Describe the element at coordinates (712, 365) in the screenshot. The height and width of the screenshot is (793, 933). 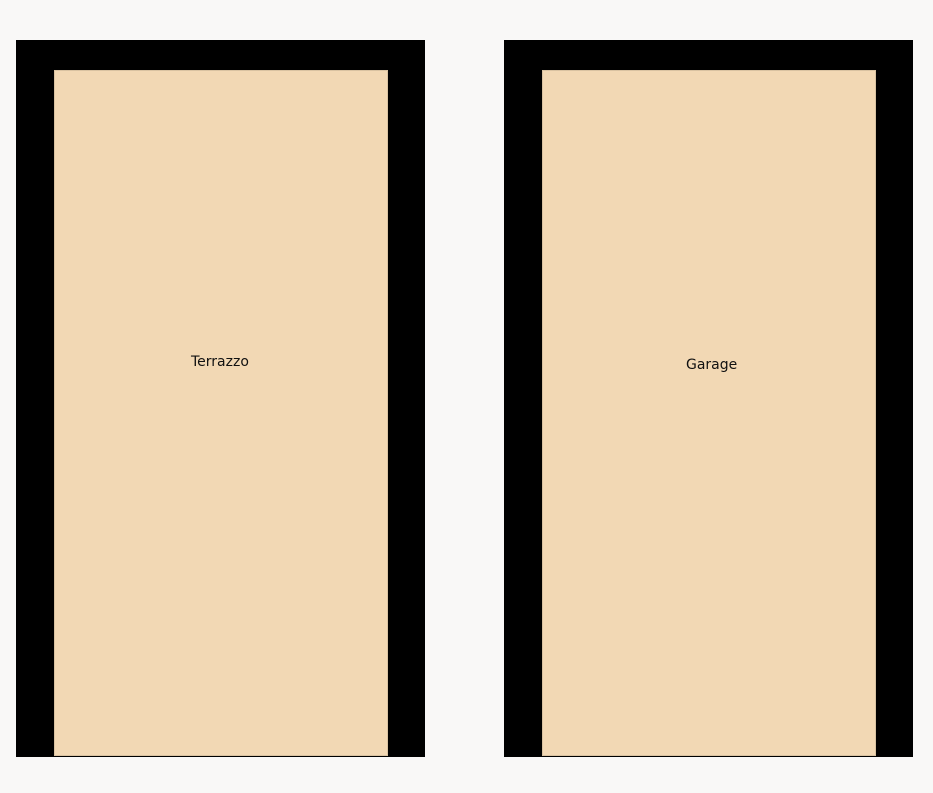
I see `room-label-garage: Garage` at that location.